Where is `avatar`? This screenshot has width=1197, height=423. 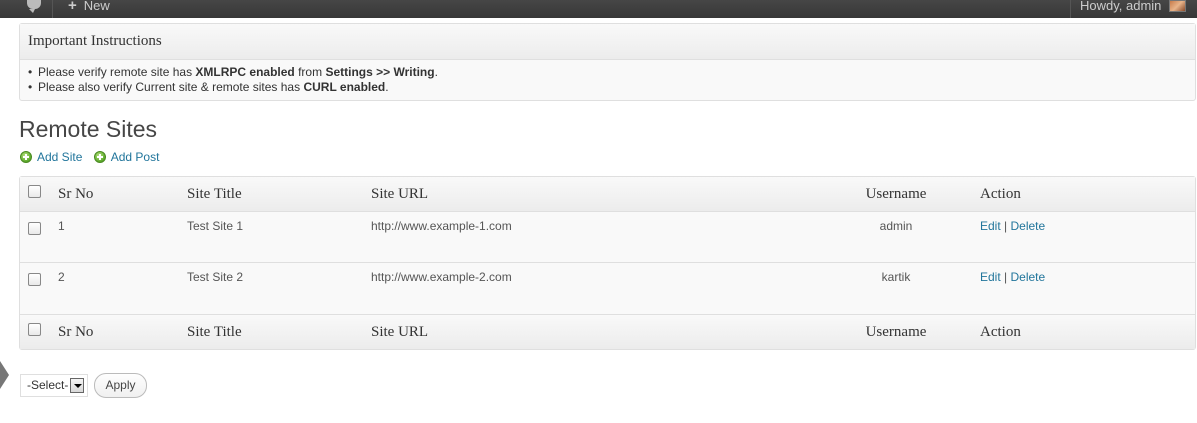 avatar is located at coordinates (1177, 6).